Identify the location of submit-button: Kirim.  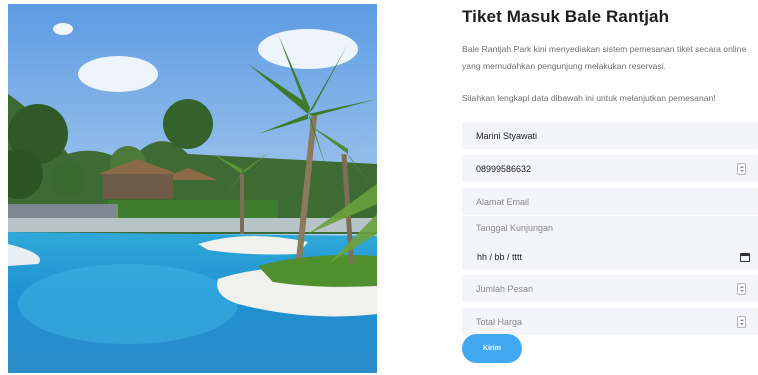
(492, 348).